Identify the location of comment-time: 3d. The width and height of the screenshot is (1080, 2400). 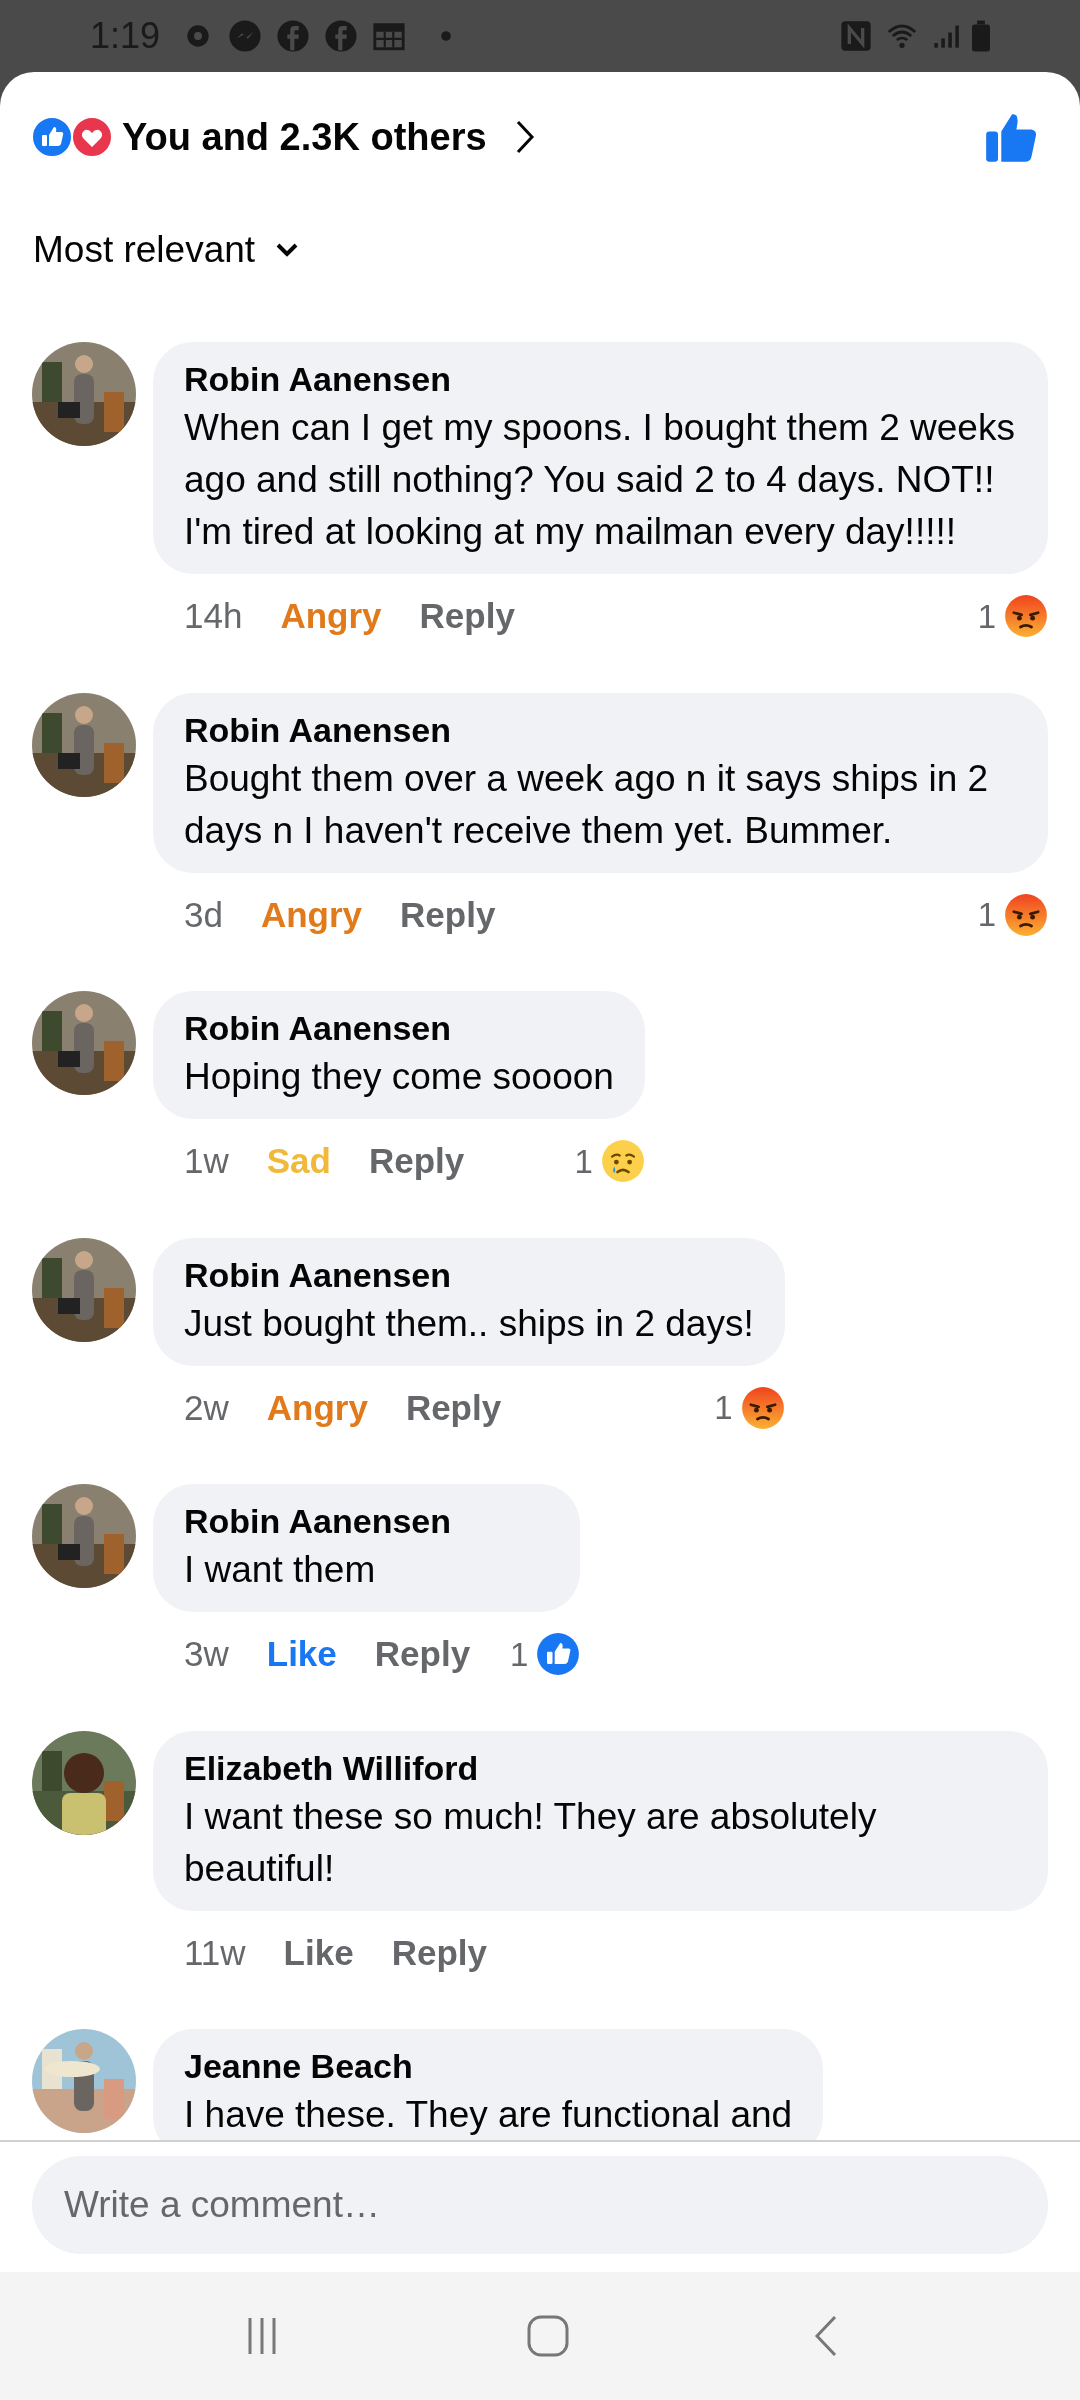
(203, 914).